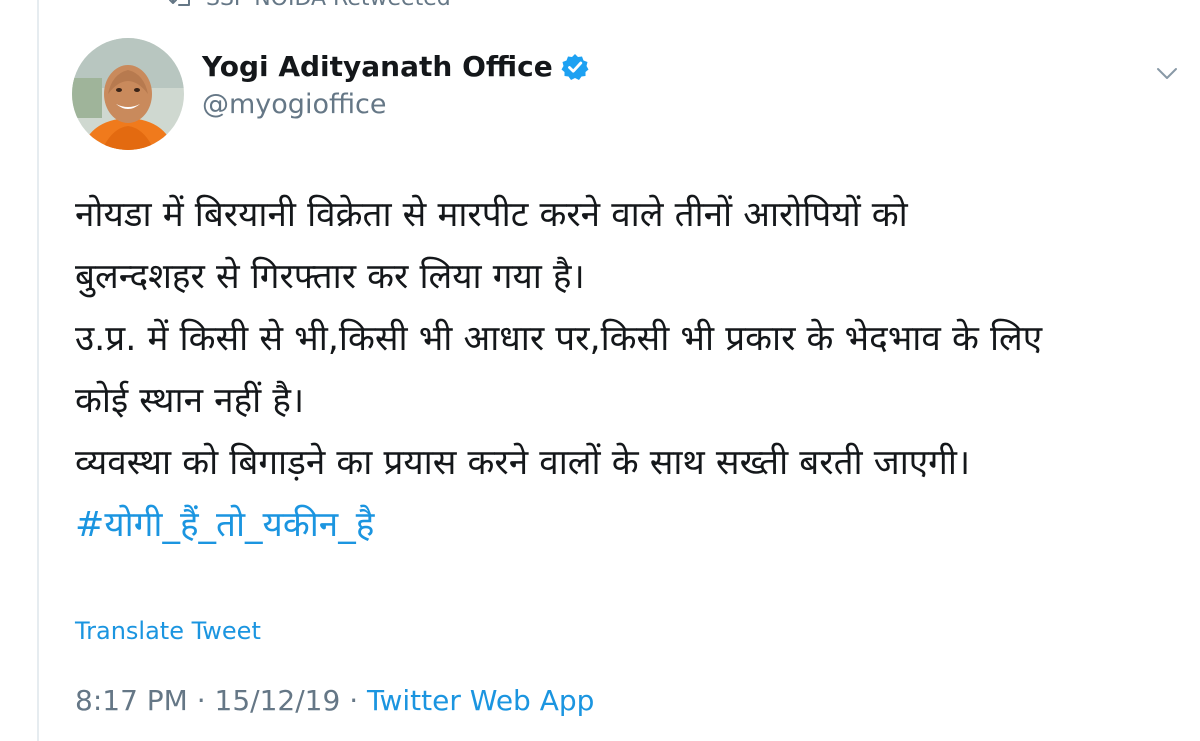 The width and height of the screenshot is (1200, 741). I want to click on avatar, so click(128, 94).